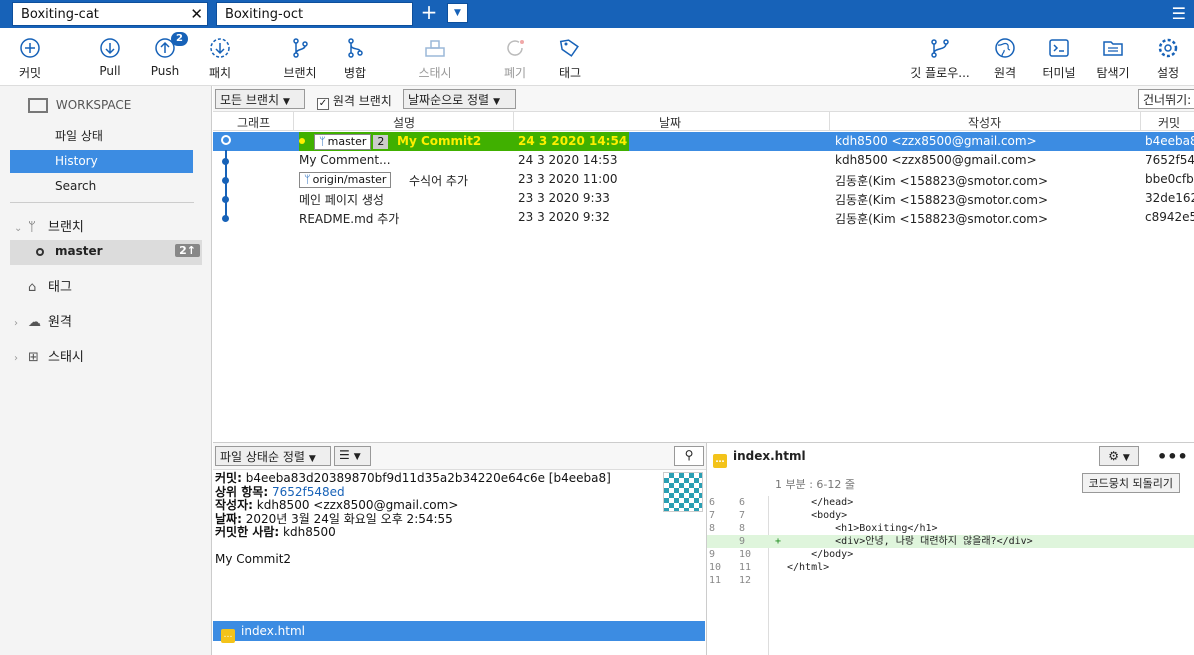  Describe the element at coordinates (354, 101) in the screenshot. I see `remote-branches-checkbox: ✓ 원격 브랜치` at that location.